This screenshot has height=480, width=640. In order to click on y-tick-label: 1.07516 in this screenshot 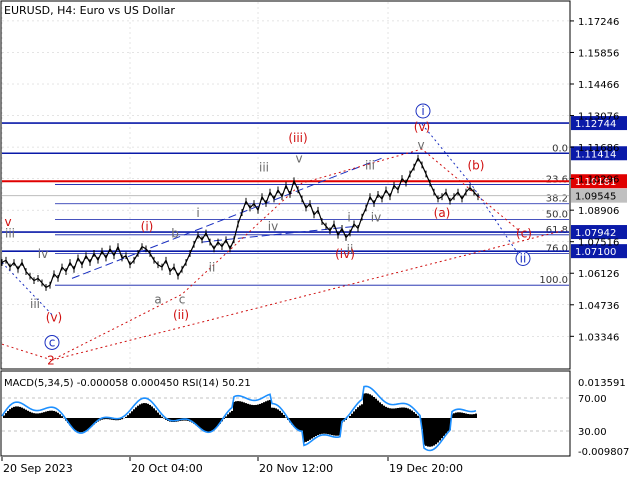, I will do `click(598, 243)`.